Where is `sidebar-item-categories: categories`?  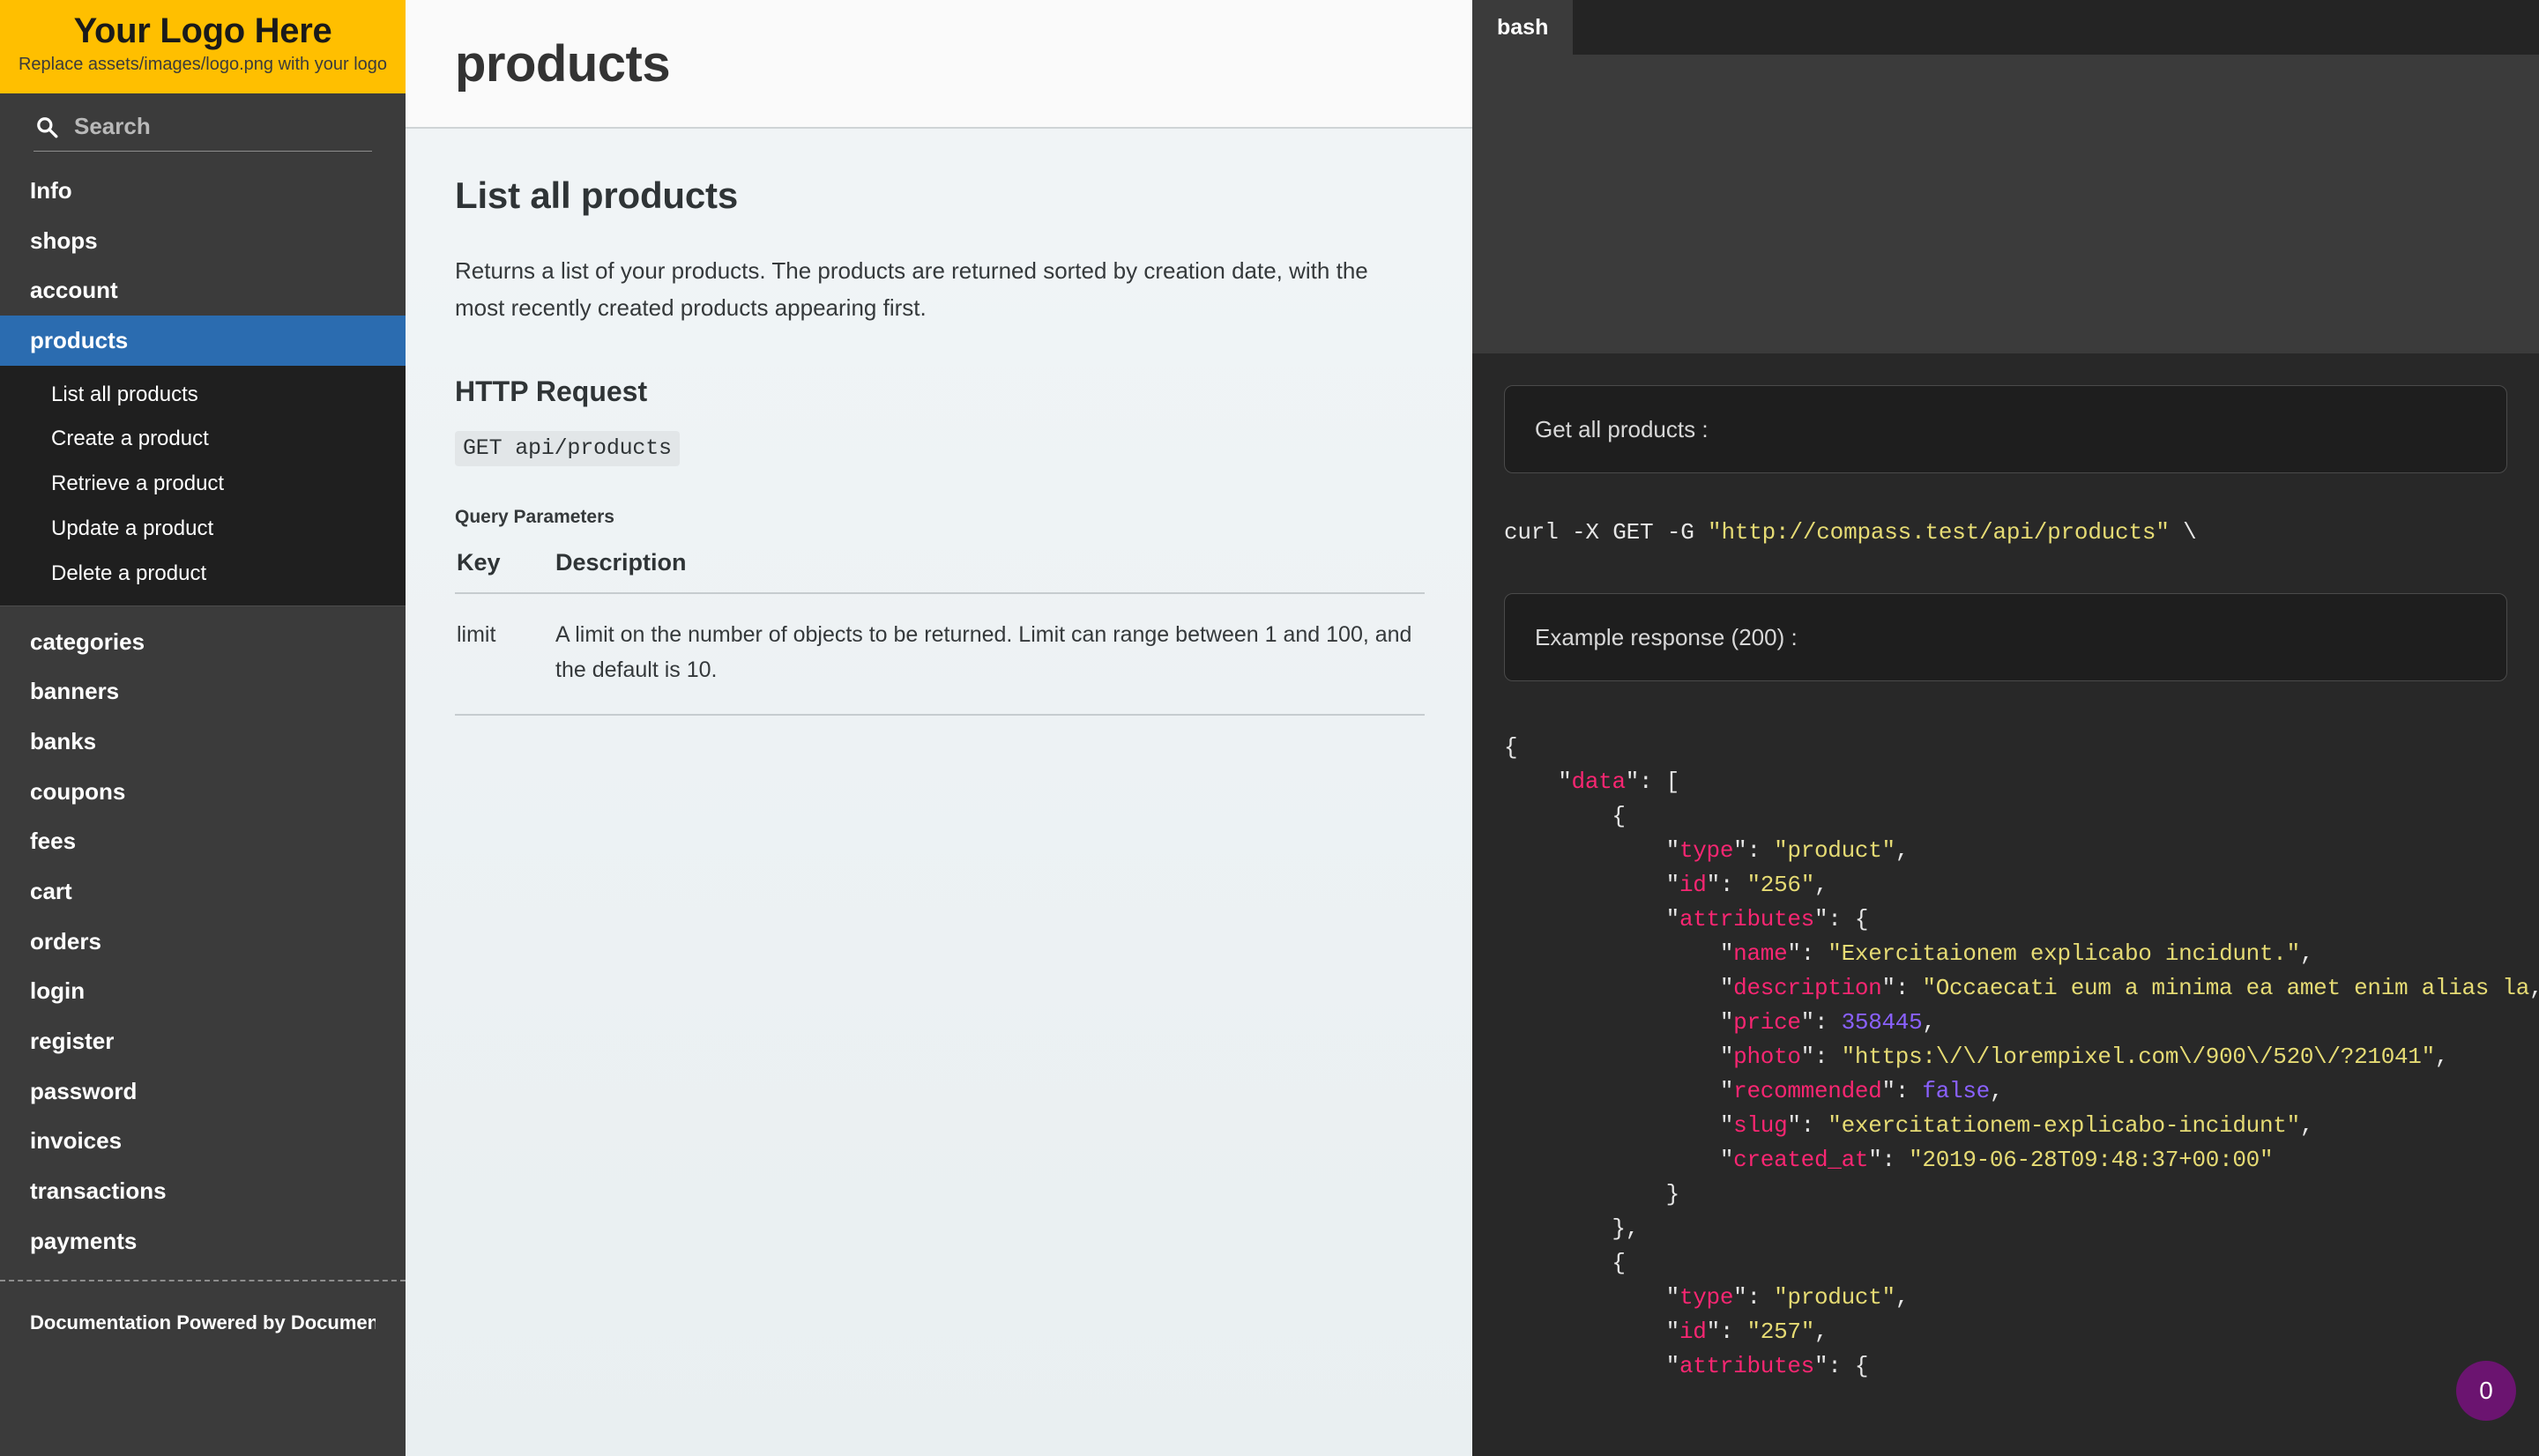 sidebar-item-categories: categories is located at coordinates (203, 642).